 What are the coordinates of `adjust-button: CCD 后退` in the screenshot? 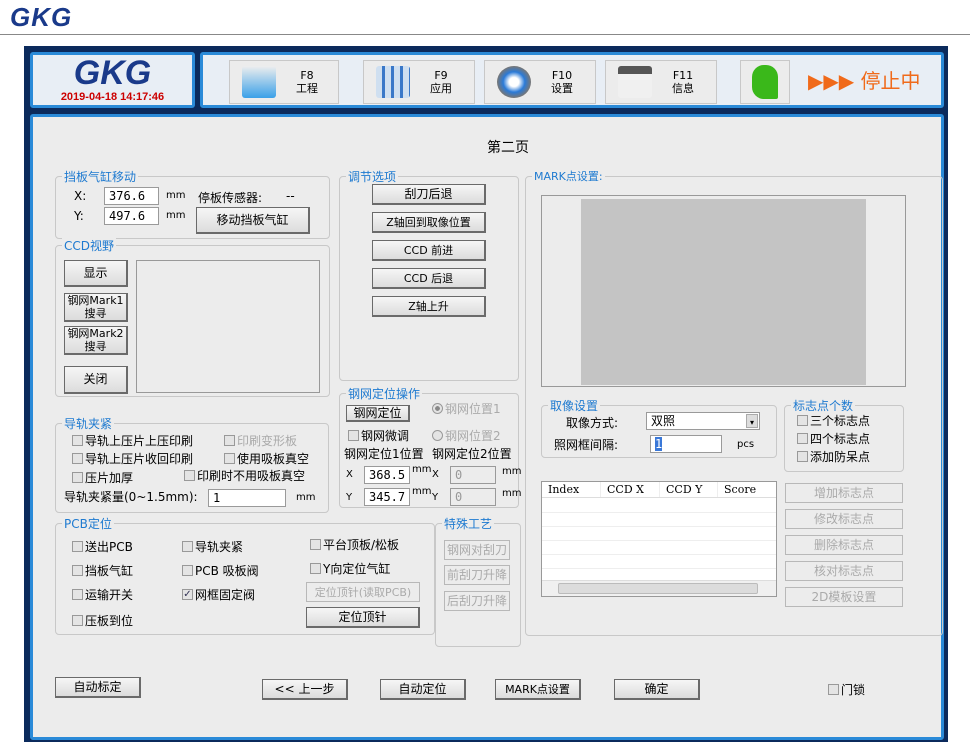 It's located at (429, 278).